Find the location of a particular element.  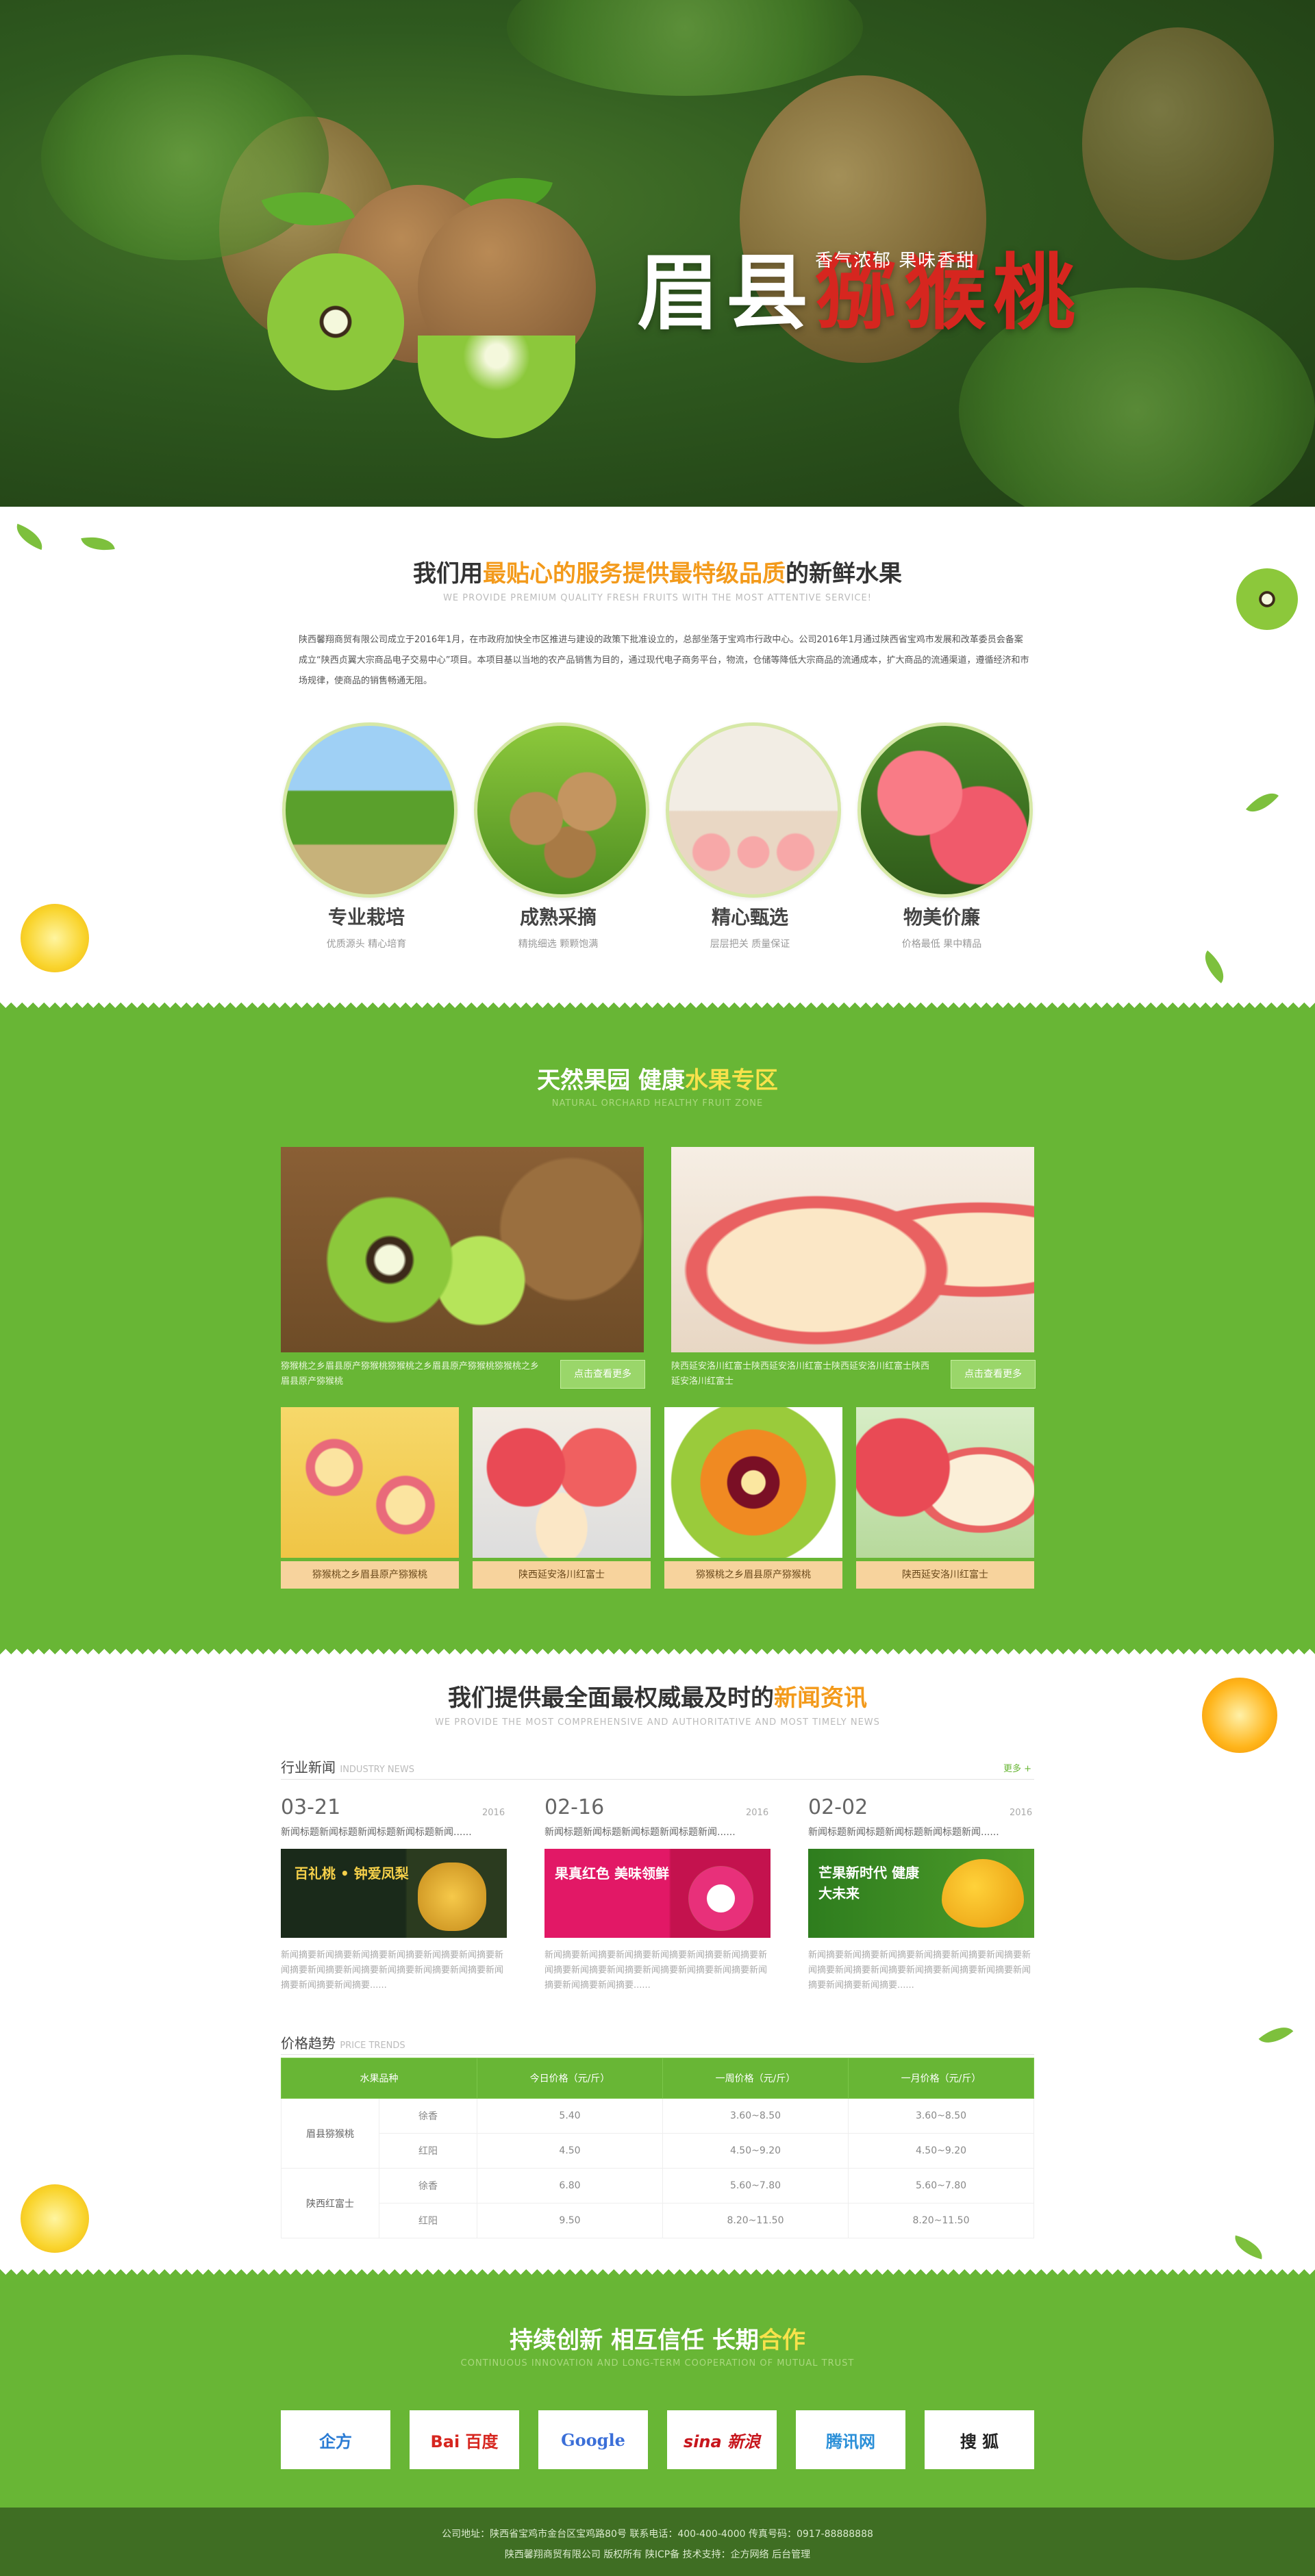

price-tab: 价格趋势 PRICE TRENDS is located at coordinates (343, 2042).